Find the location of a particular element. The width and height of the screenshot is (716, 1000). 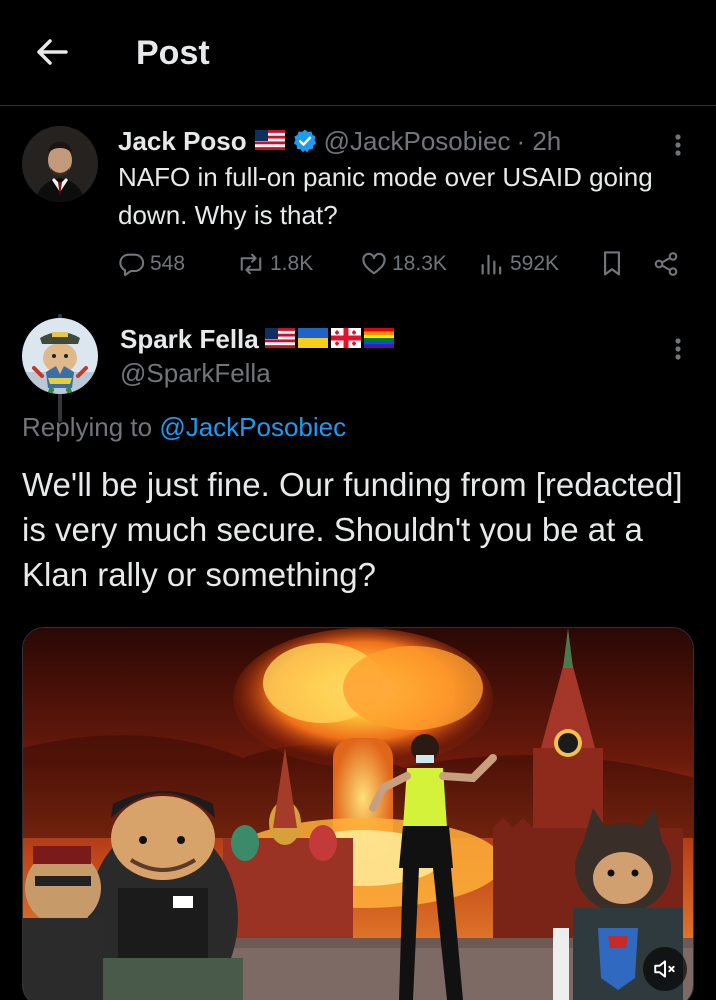

display-name: Spark Fella is located at coordinates (189, 339).